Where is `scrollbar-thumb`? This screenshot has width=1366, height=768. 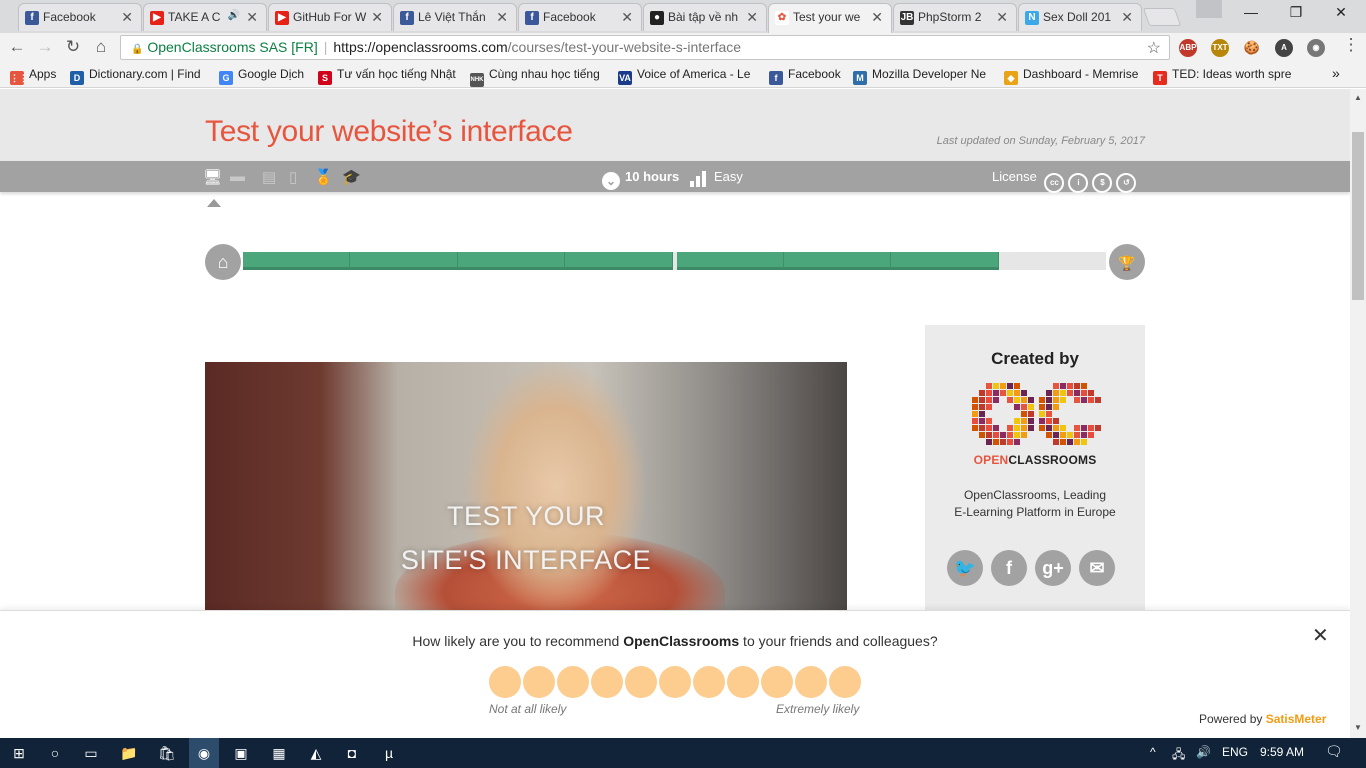 scrollbar-thumb is located at coordinates (1358, 216).